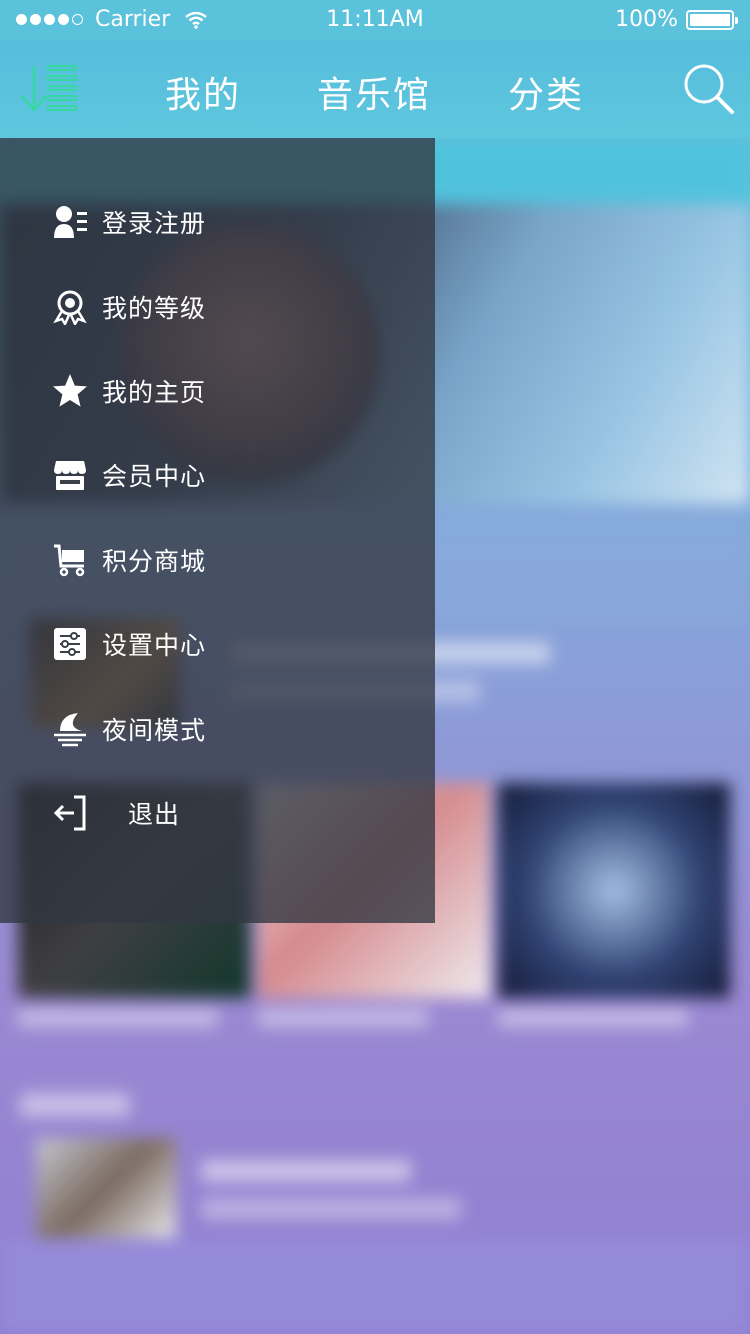  Describe the element at coordinates (70, 390) in the screenshot. I see `star-icon` at that location.